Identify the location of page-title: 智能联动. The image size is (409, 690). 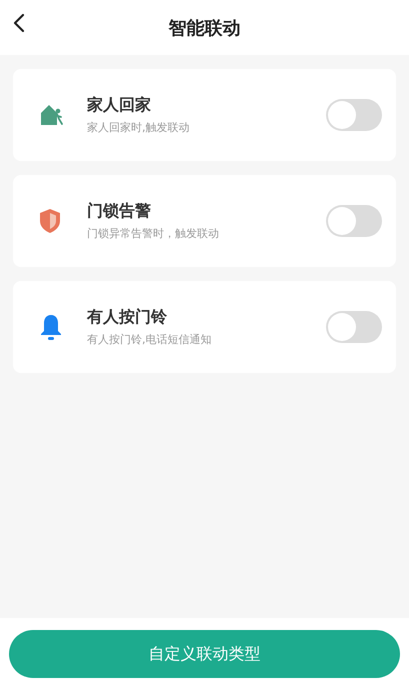
(204, 28).